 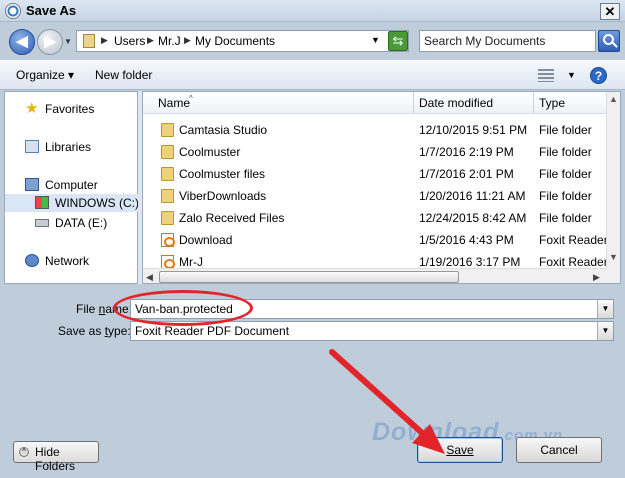 I want to click on hide-folders-button: ^ Hide Folders, so click(x=56, y=457).